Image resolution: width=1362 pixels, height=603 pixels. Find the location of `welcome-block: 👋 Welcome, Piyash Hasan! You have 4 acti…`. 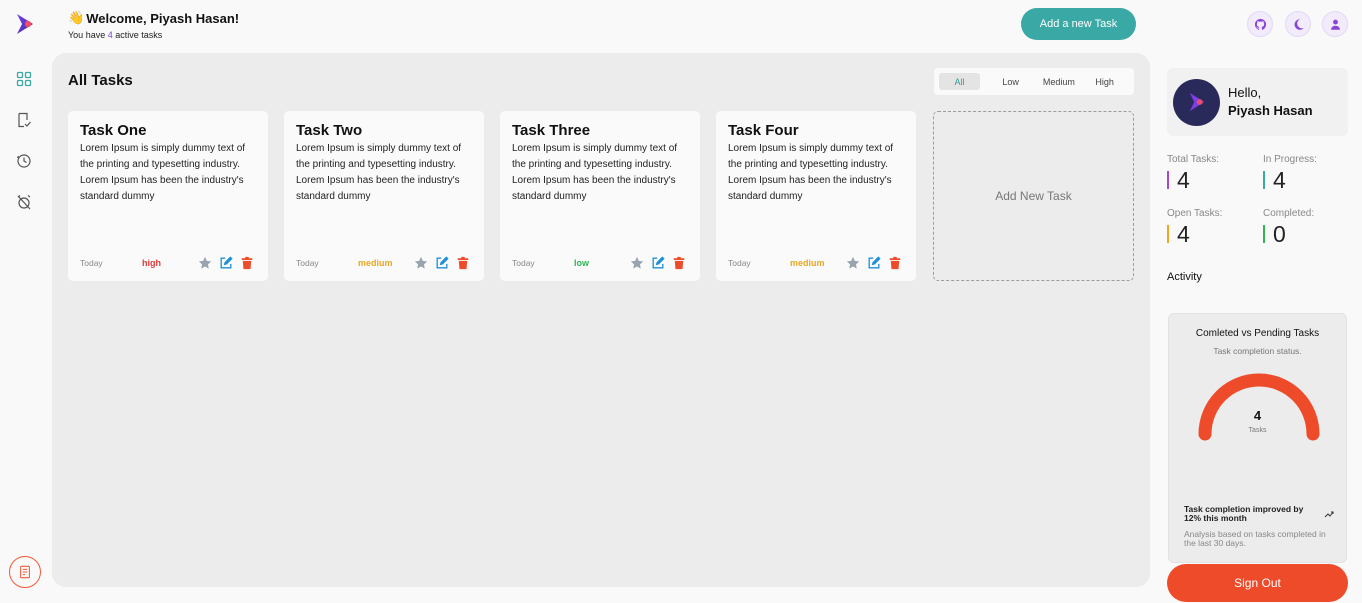

welcome-block: 👋 Welcome, Piyash Hasan! You have 4 acti… is located at coordinates (153, 25).